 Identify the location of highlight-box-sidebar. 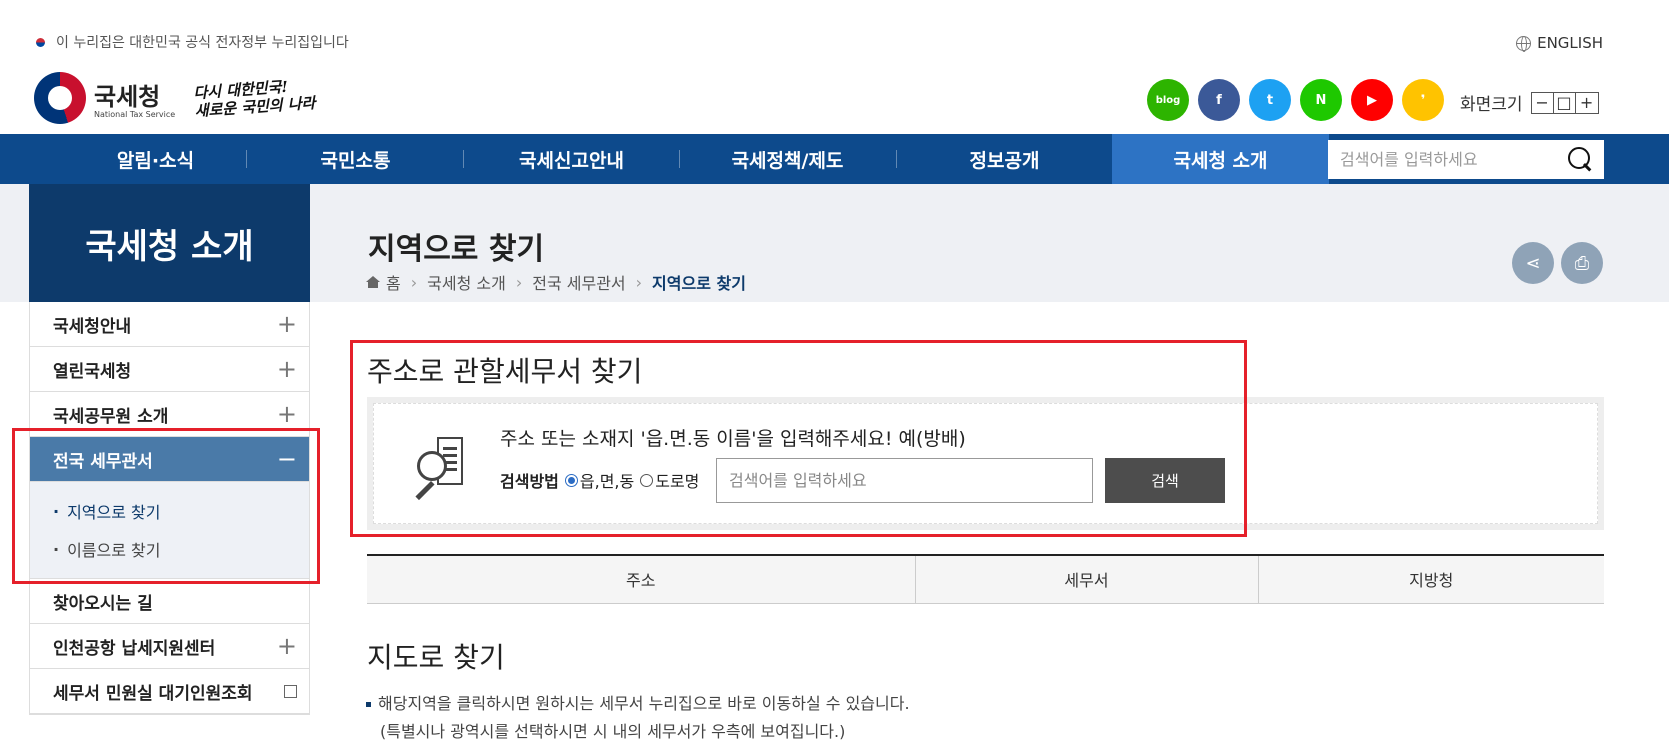
(166, 506).